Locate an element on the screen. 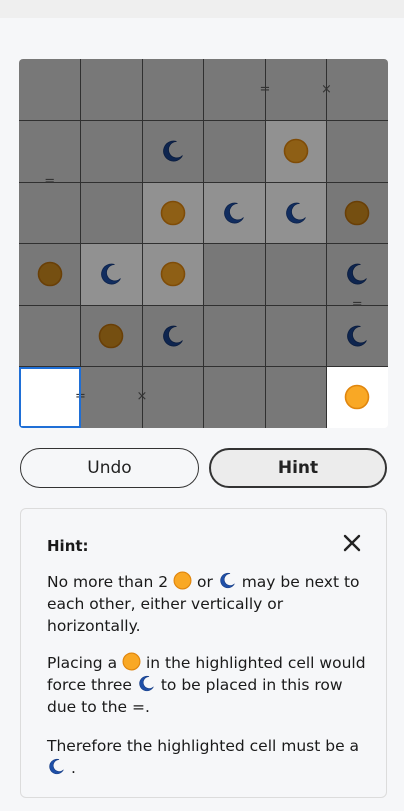 The image size is (404, 811). hint-title: Hint: is located at coordinates (68, 546).